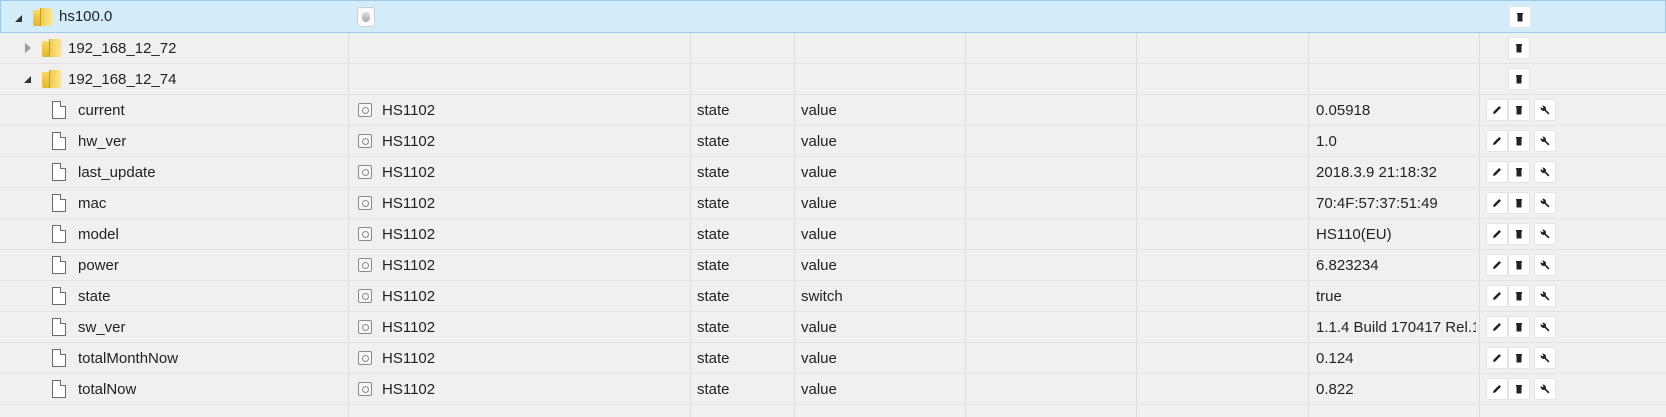  Describe the element at coordinates (1396, 265) in the screenshot. I see `state-value: 6.823234` at that location.